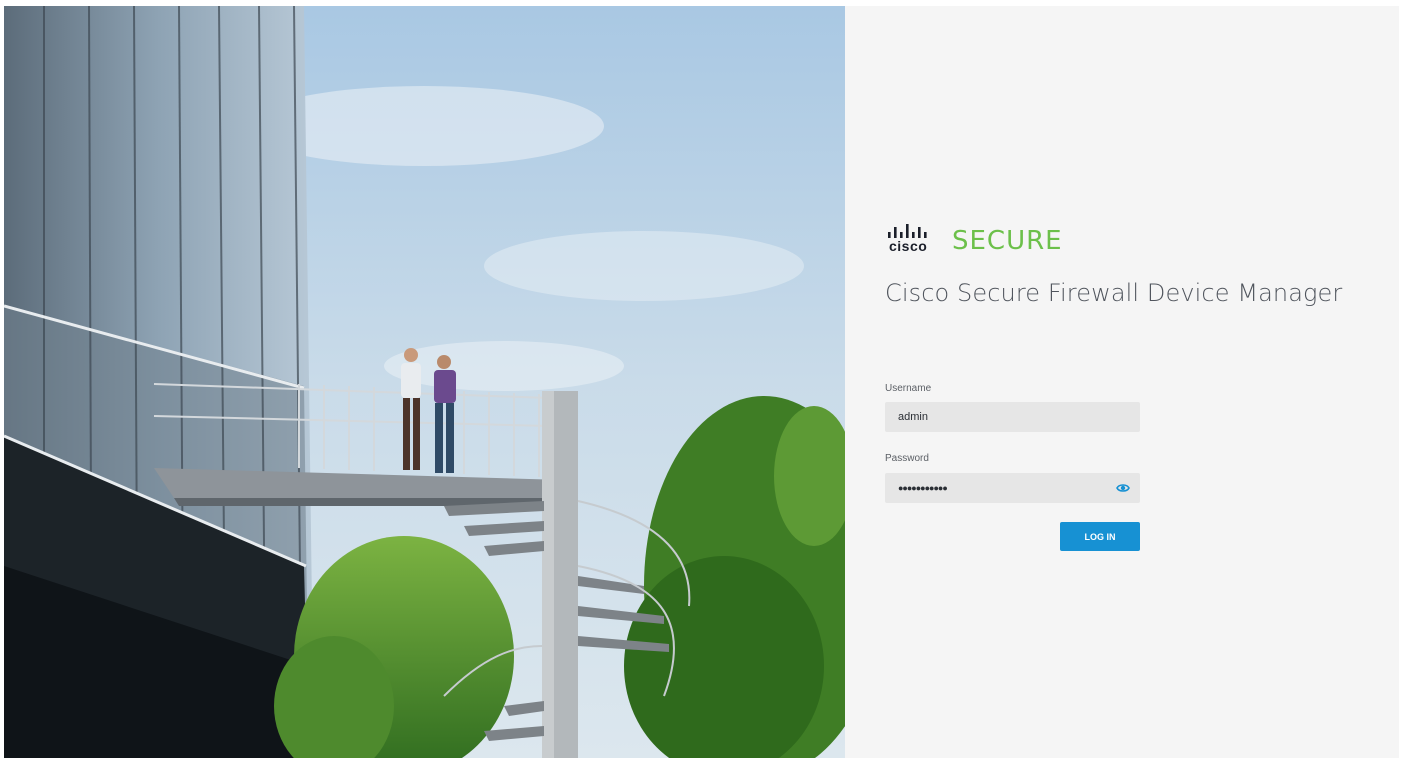 The width and height of the screenshot is (1404, 758). What do you see at coordinates (1100, 536) in the screenshot?
I see `login-button: LOG IN` at bounding box center [1100, 536].